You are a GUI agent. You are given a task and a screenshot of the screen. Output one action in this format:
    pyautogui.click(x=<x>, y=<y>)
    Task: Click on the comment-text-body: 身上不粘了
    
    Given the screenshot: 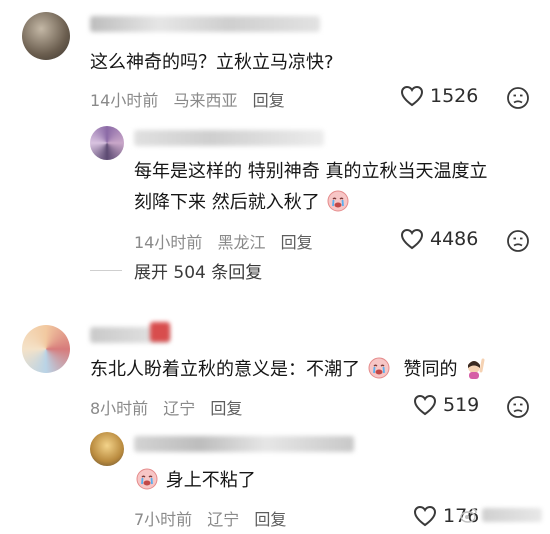 What is the action you would take?
    pyautogui.click(x=210, y=480)
    